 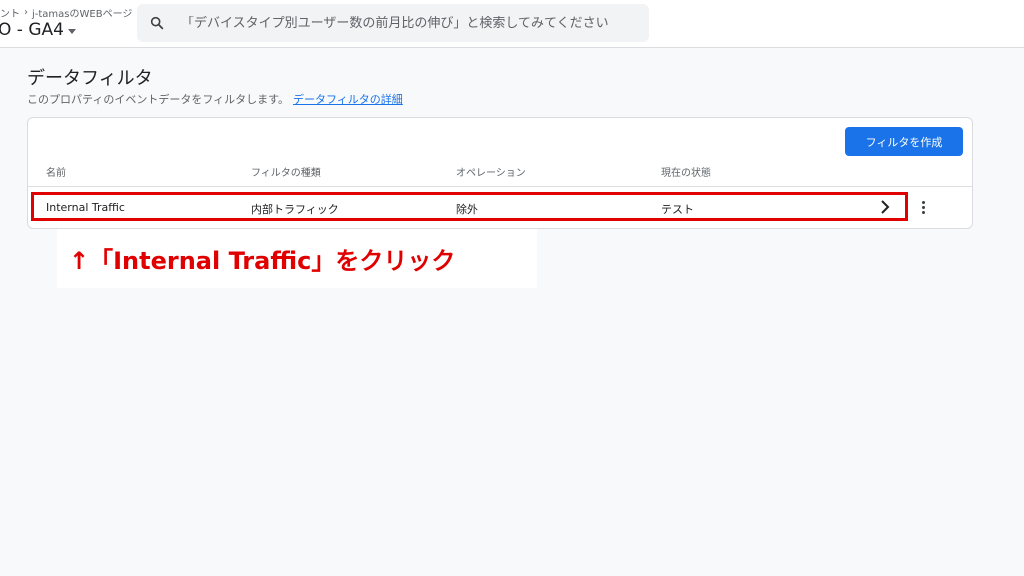 I want to click on page-subtitle: このプロパティのイベントデータをフィルタします。 データフィルタの詳細, so click(x=215, y=99).